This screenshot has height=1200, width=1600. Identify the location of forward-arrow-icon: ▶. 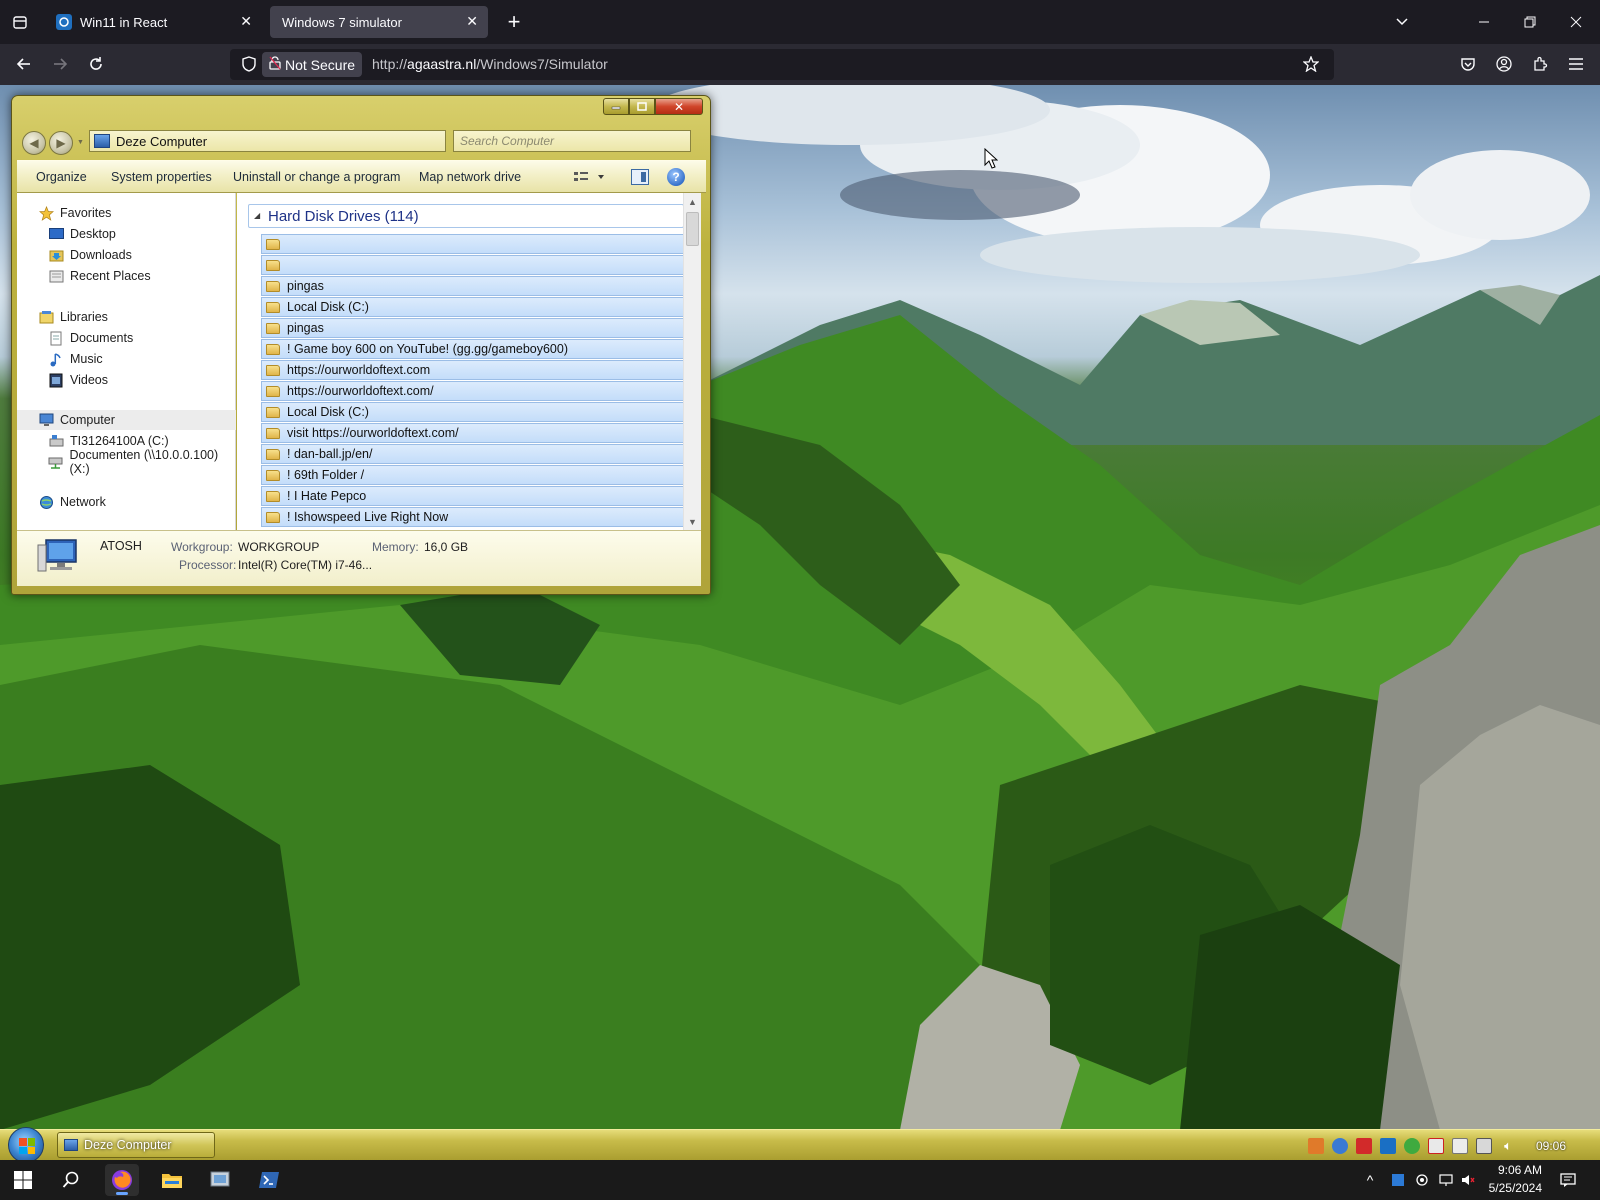
(61, 143).